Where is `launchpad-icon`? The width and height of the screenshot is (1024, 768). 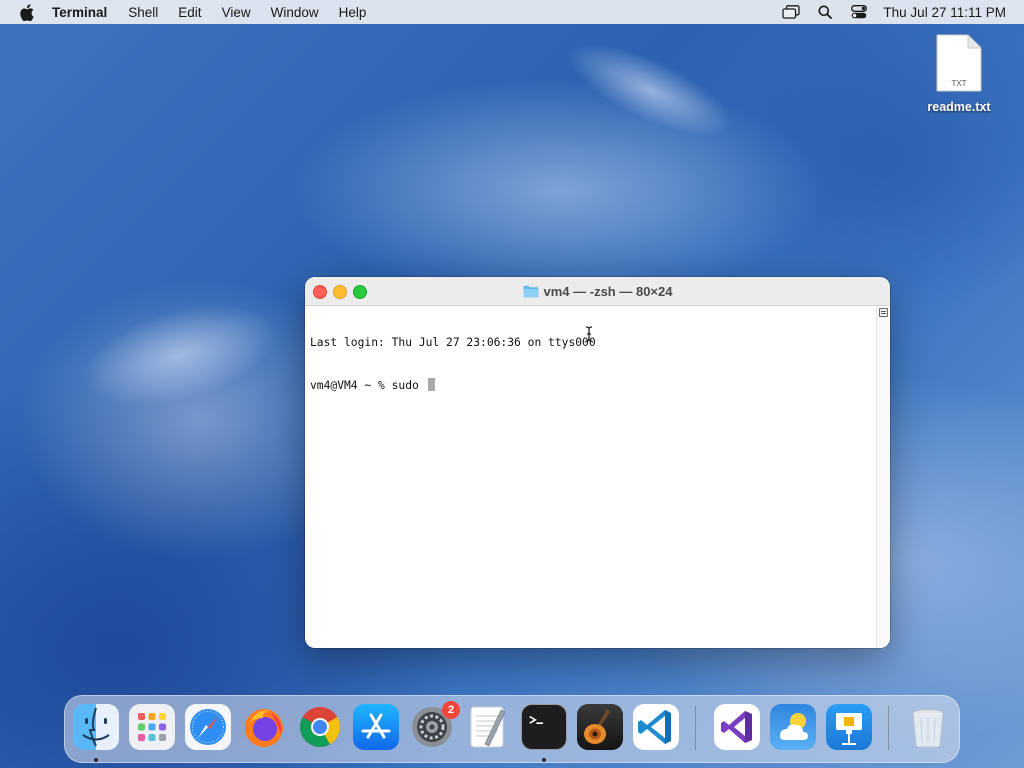
launchpad-icon is located at coordinates (152, 727).